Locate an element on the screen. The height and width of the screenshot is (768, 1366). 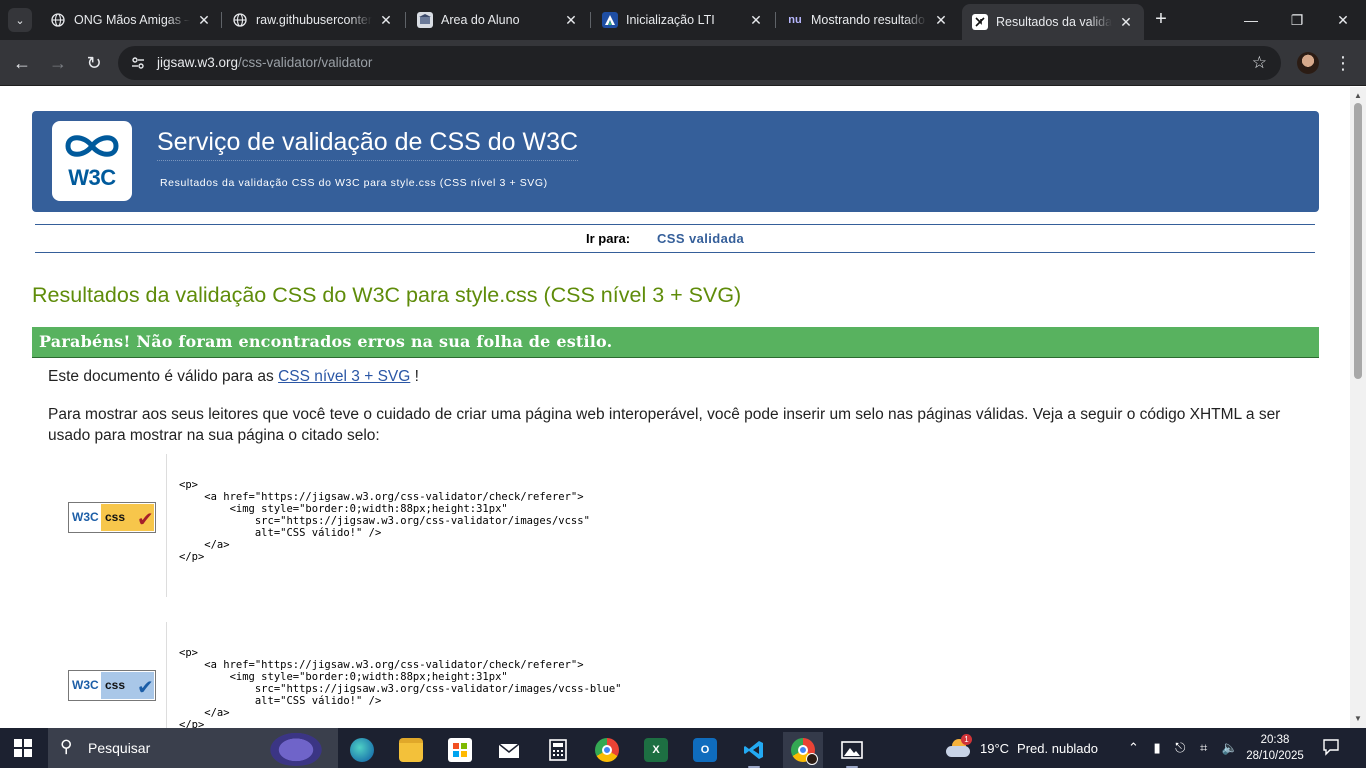
taskbar-search: ⚲ Pesquisar is located at coordinates (193, 748).